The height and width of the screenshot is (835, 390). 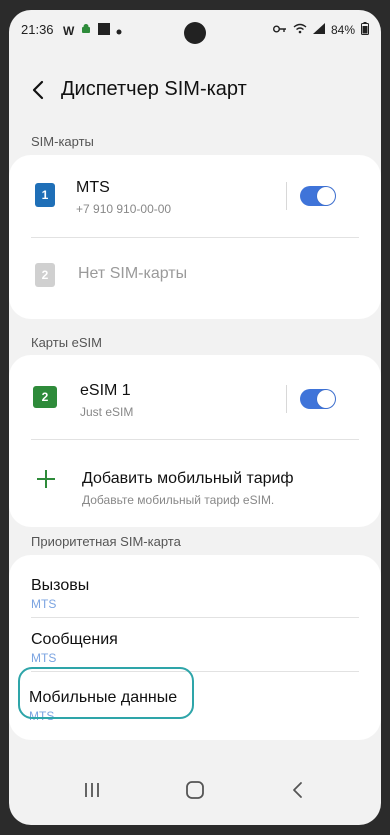 What do you see at coordinates (62, 141) in the screenshot?
I see `section-label-sim-cards: SIM-карты` at bounding box center [62, 141].